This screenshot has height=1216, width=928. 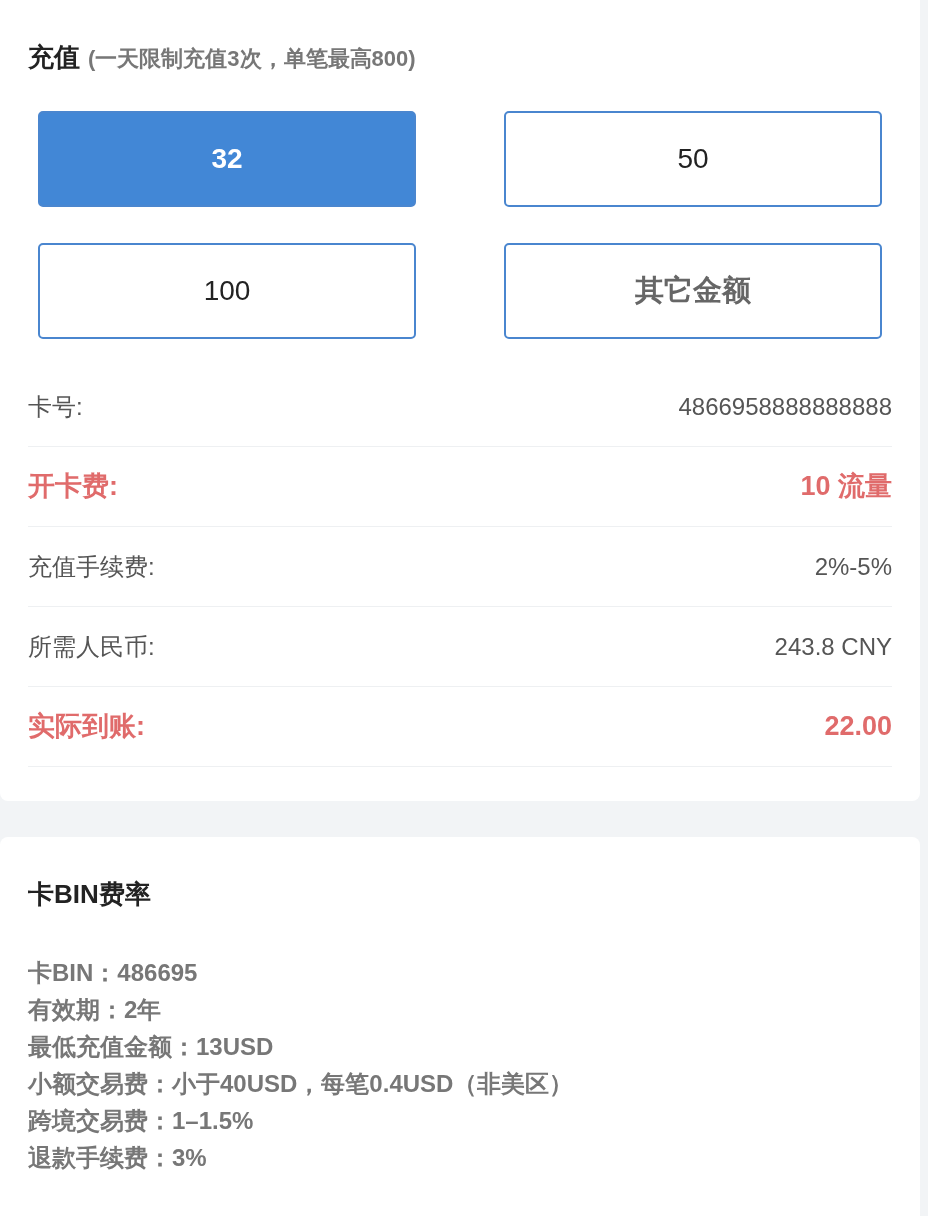 I want to click on row-label: 开卡费:, so click(x=73, y=487).